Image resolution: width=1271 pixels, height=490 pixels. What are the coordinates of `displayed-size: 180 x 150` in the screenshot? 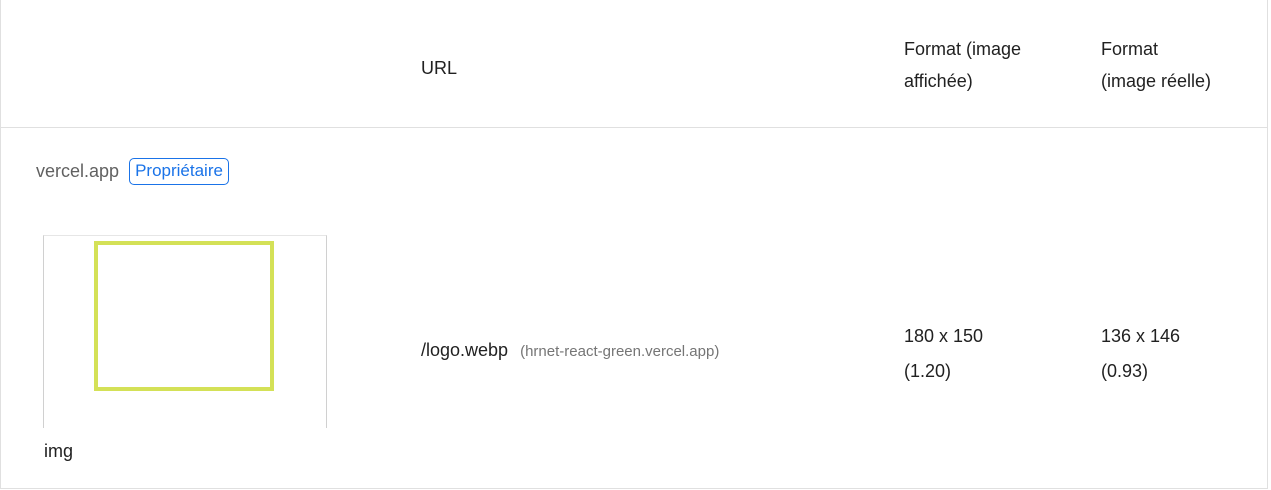 It's located at (944, 336).